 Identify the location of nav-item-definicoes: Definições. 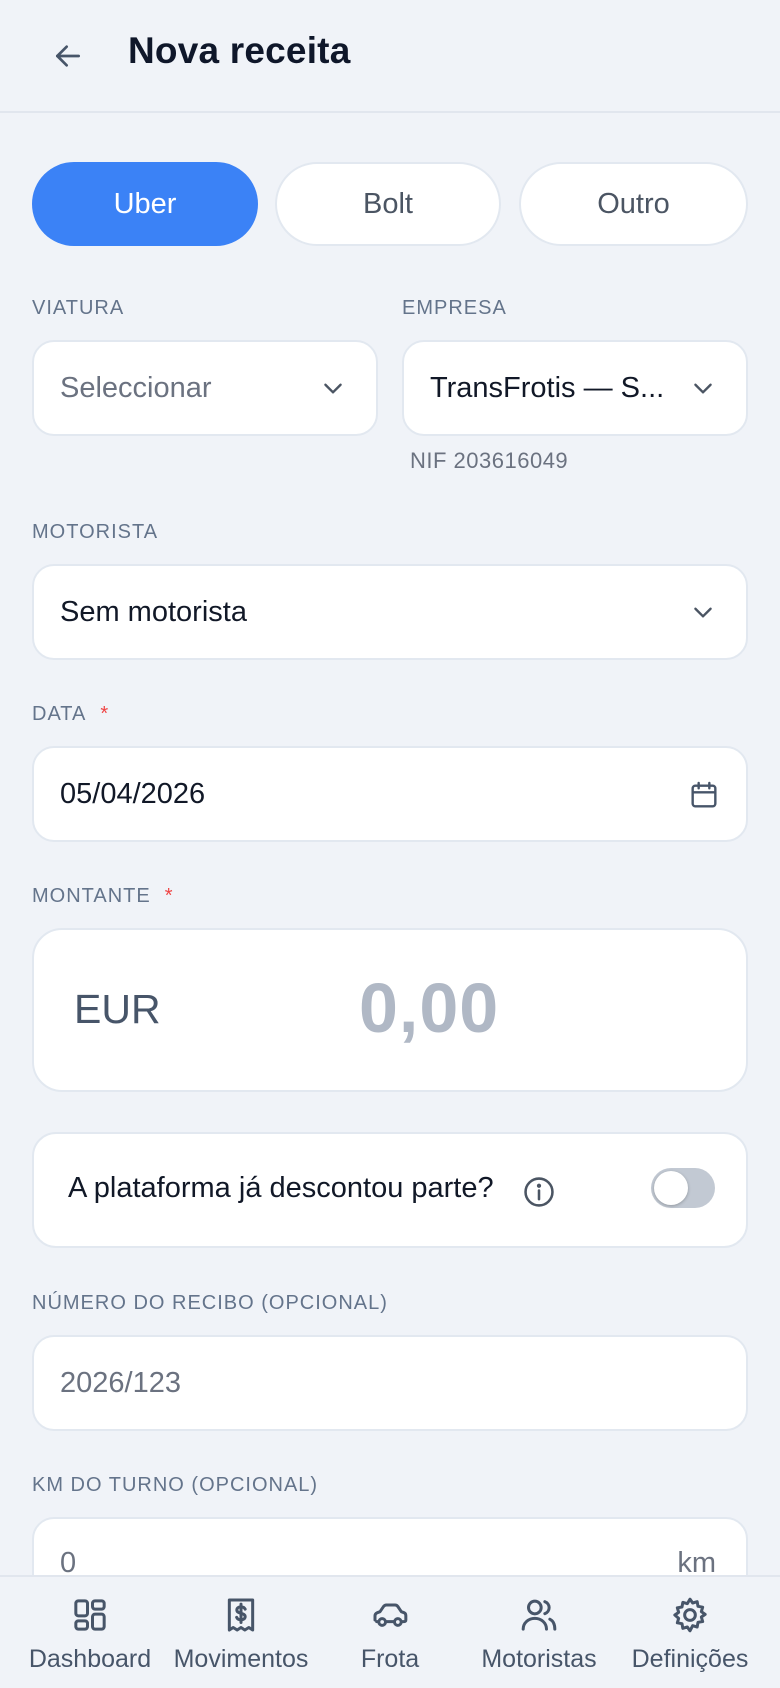
(690, 1632).